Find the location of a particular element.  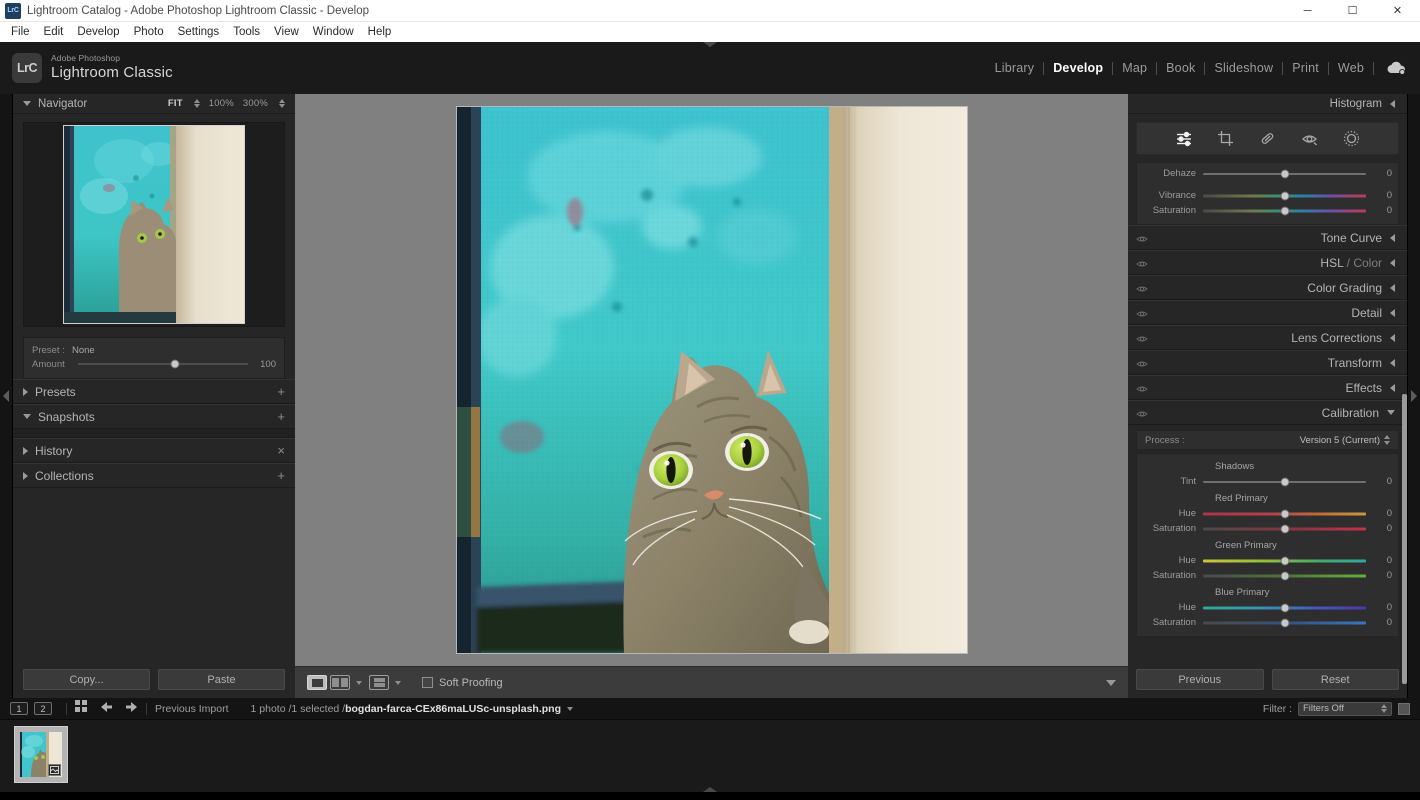

right-section-lens-corrections: Lens Corrections is located at coordinates (1267, 337).